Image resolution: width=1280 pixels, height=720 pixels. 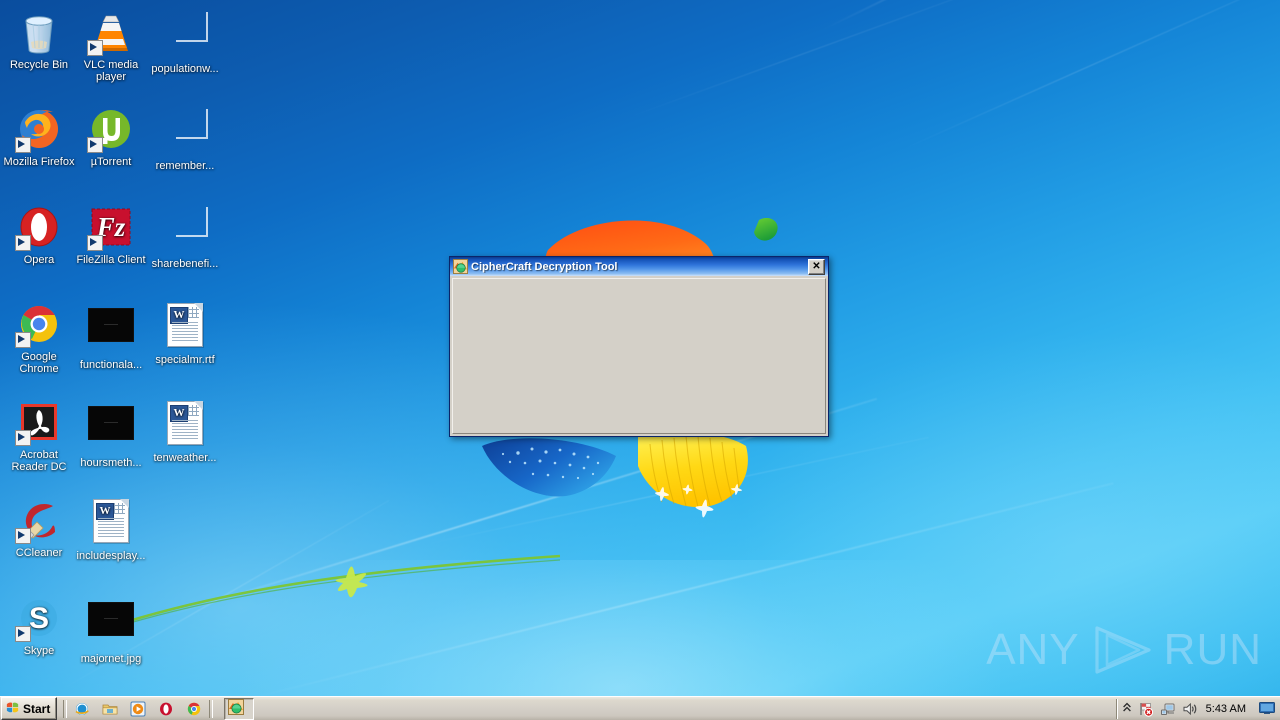 I want to click on desktop-icon-label: specialmr.rtf, so click(x=185, y=360).